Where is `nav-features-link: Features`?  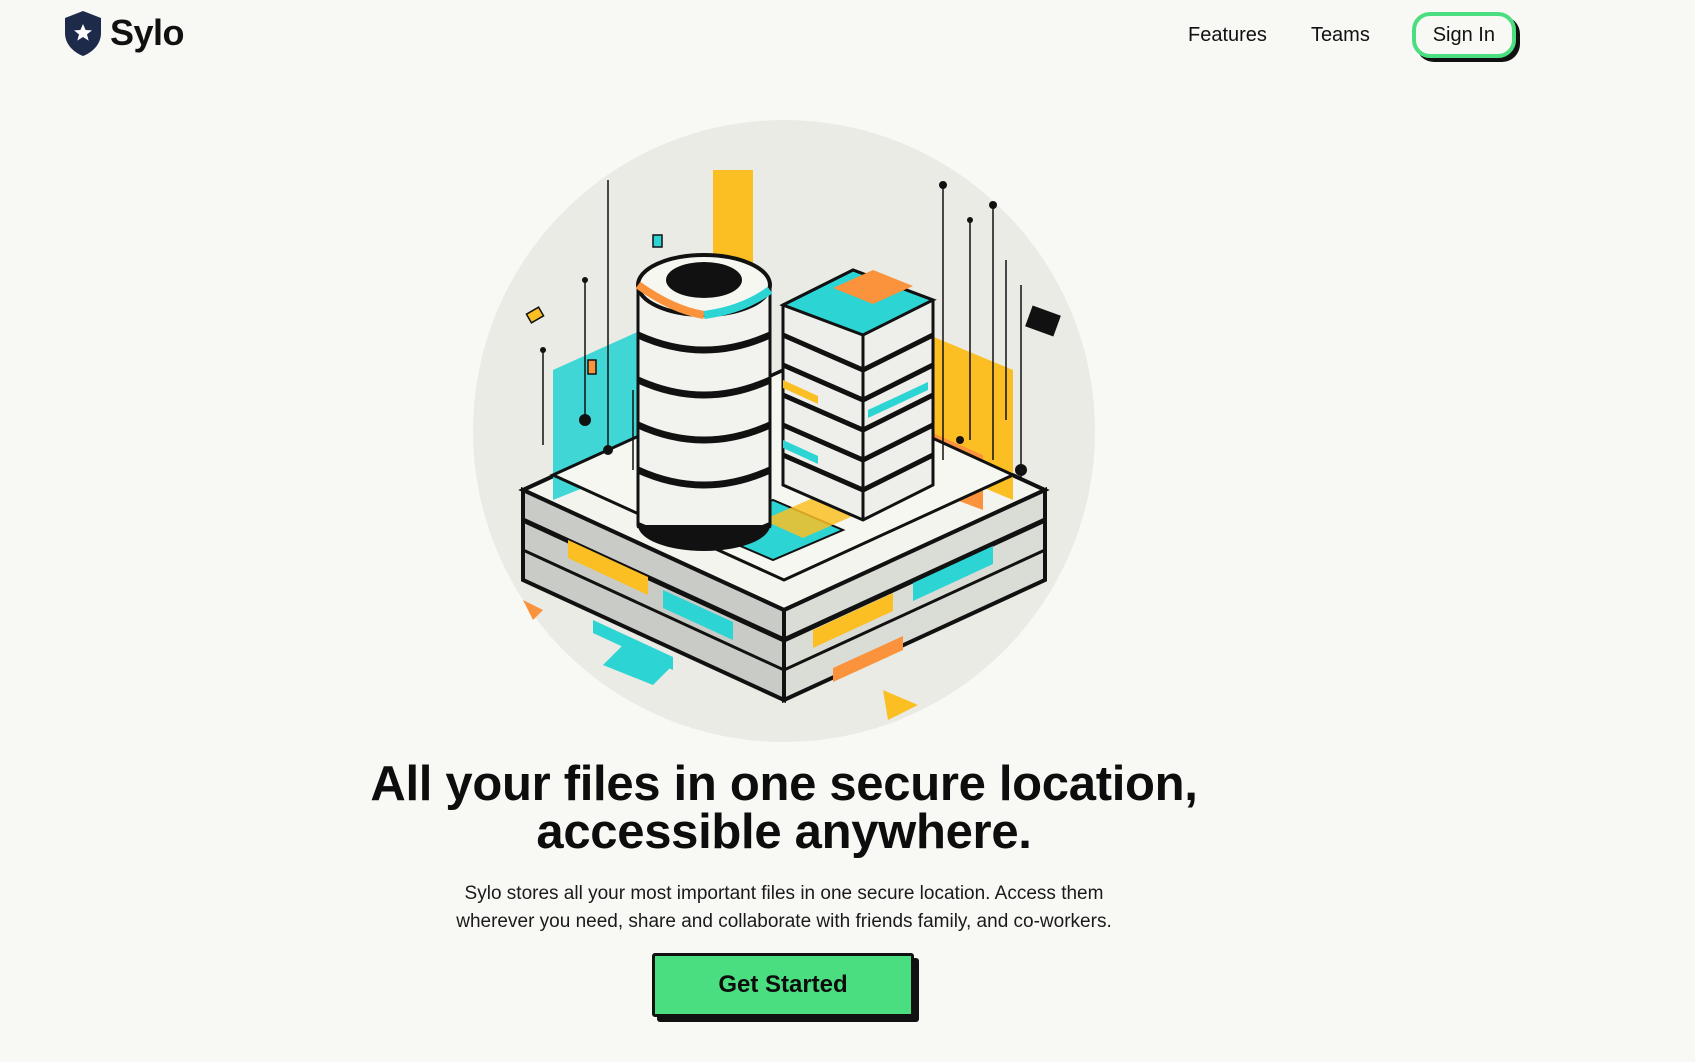 nav-features-link: Features is located at coordinates (1227, 35).